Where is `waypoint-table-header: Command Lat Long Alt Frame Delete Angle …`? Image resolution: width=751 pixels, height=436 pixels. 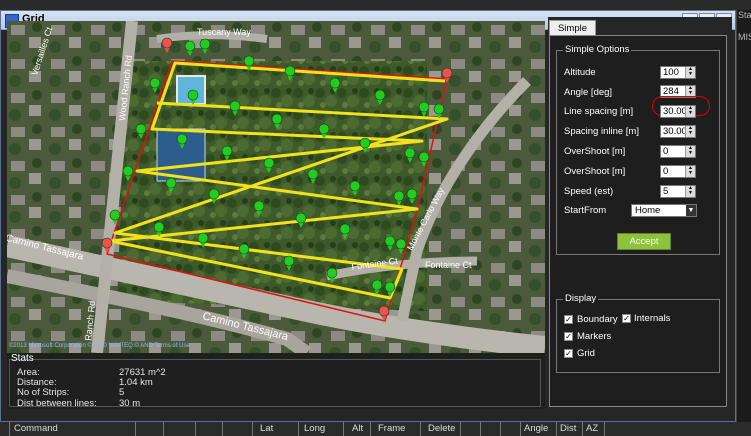 waypoint-table-header: Command Lat Long Alt Frame Delete Angle … is located at coordinates (375, 429).